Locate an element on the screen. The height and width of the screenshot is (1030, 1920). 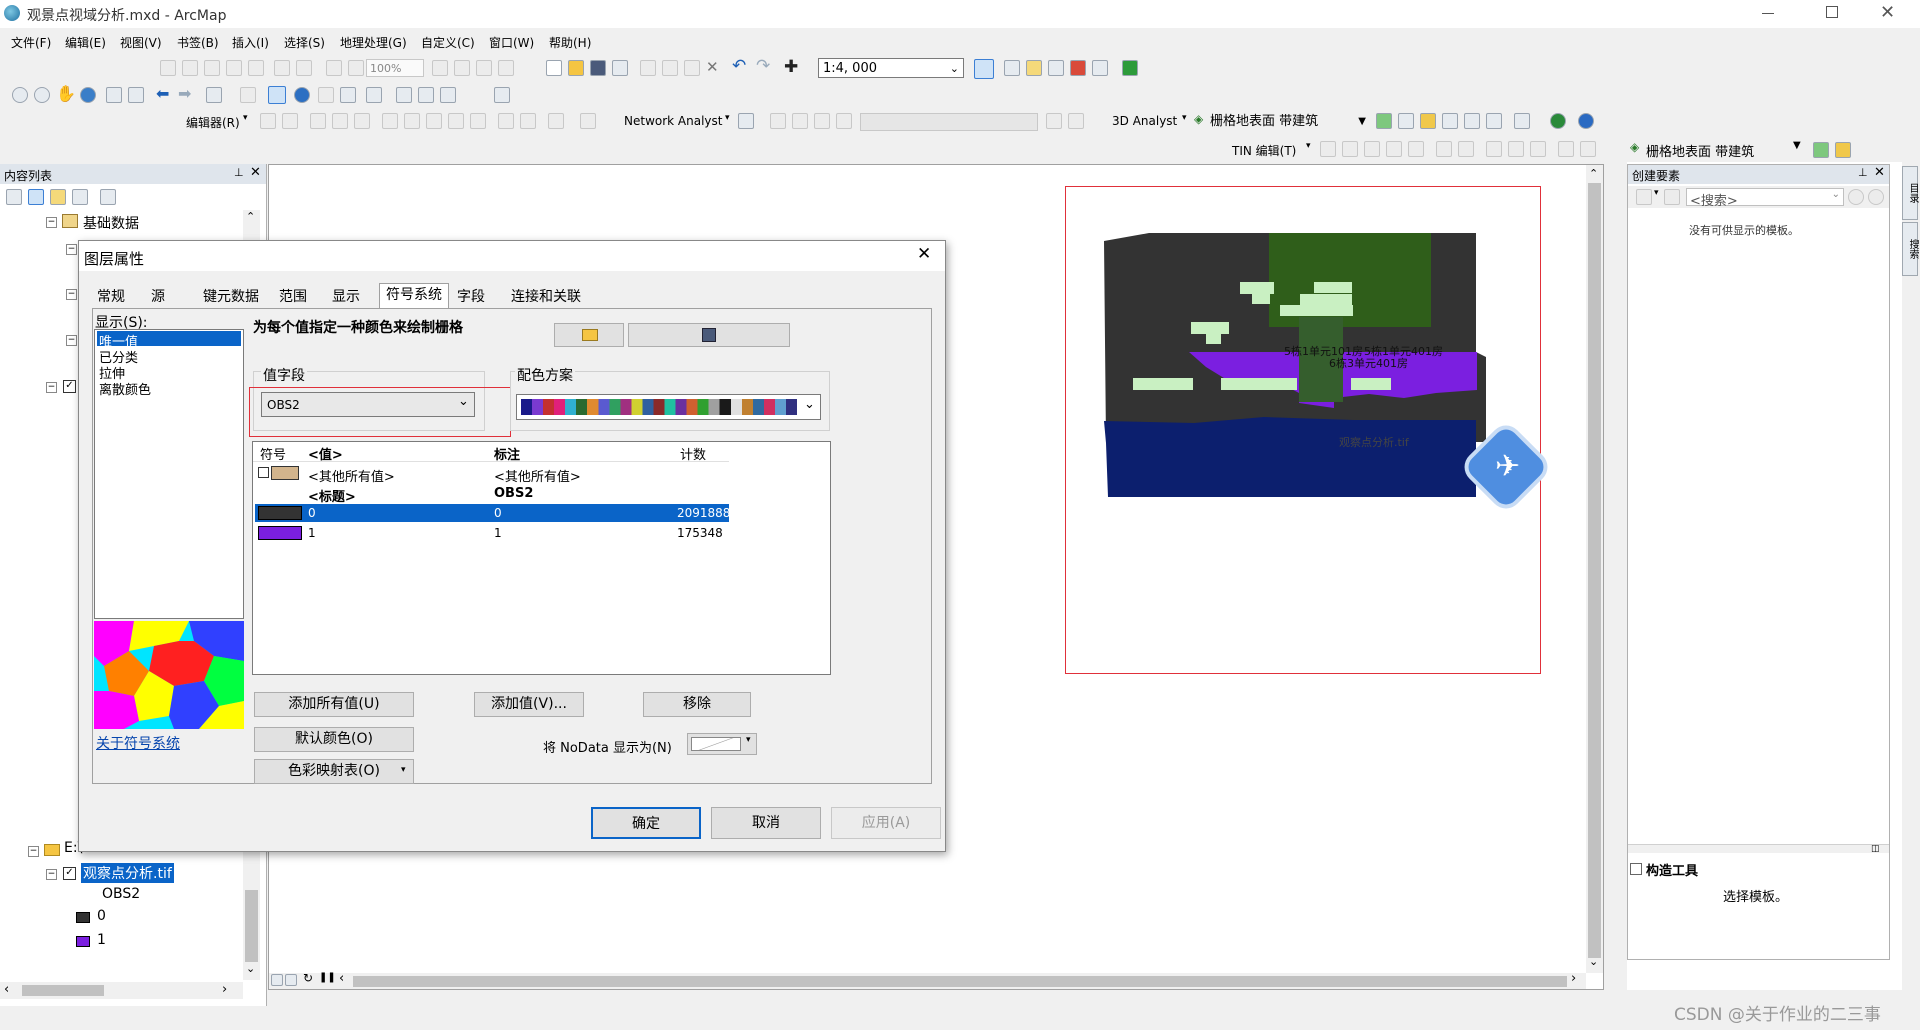
html-popup-icon is located at coordinates (348, 95).